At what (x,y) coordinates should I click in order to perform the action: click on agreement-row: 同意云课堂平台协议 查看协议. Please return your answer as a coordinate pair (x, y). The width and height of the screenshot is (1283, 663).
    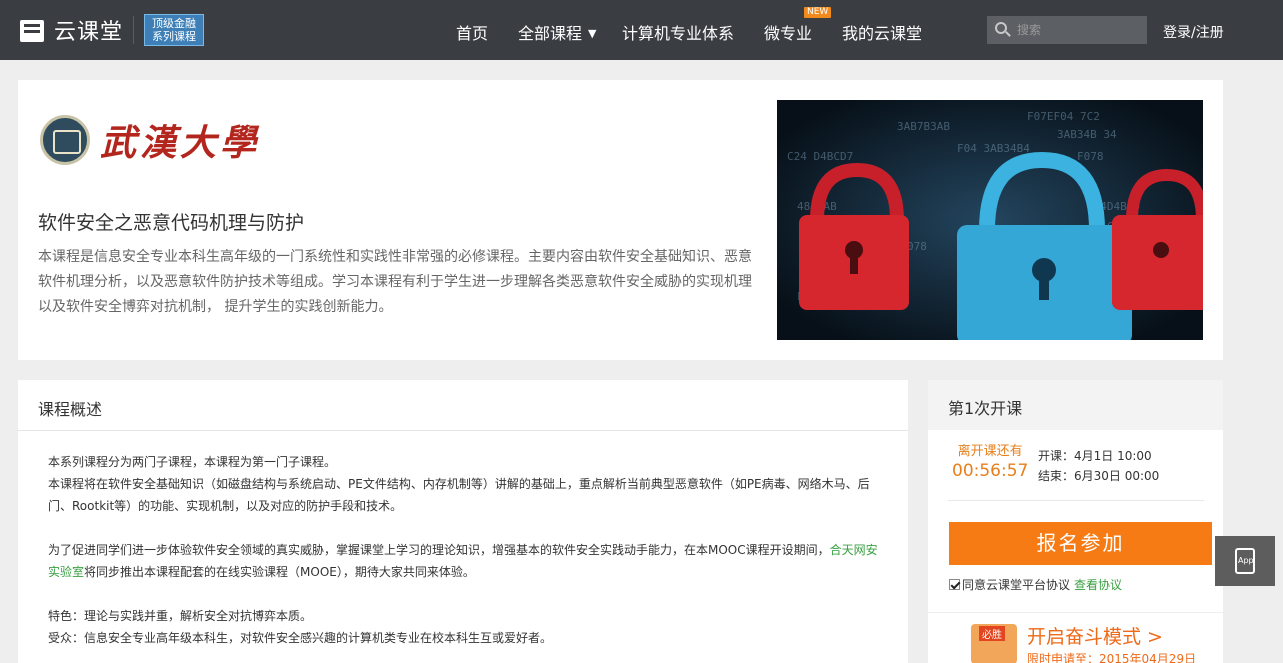
    Looking at the image, I should click on (1035, 584).